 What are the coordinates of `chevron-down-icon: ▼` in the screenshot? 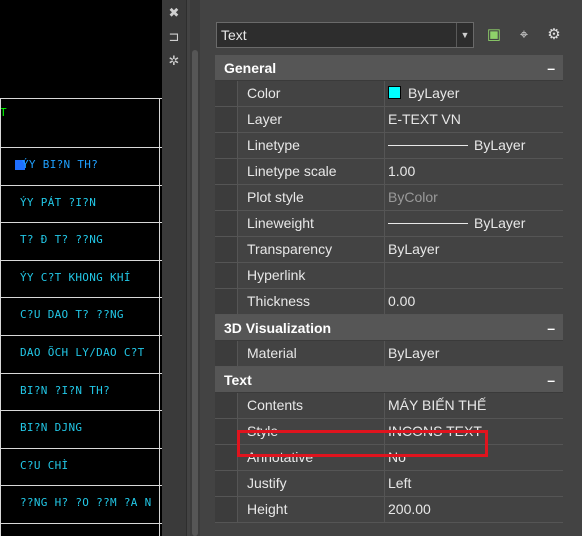 It's located at (464, 35).